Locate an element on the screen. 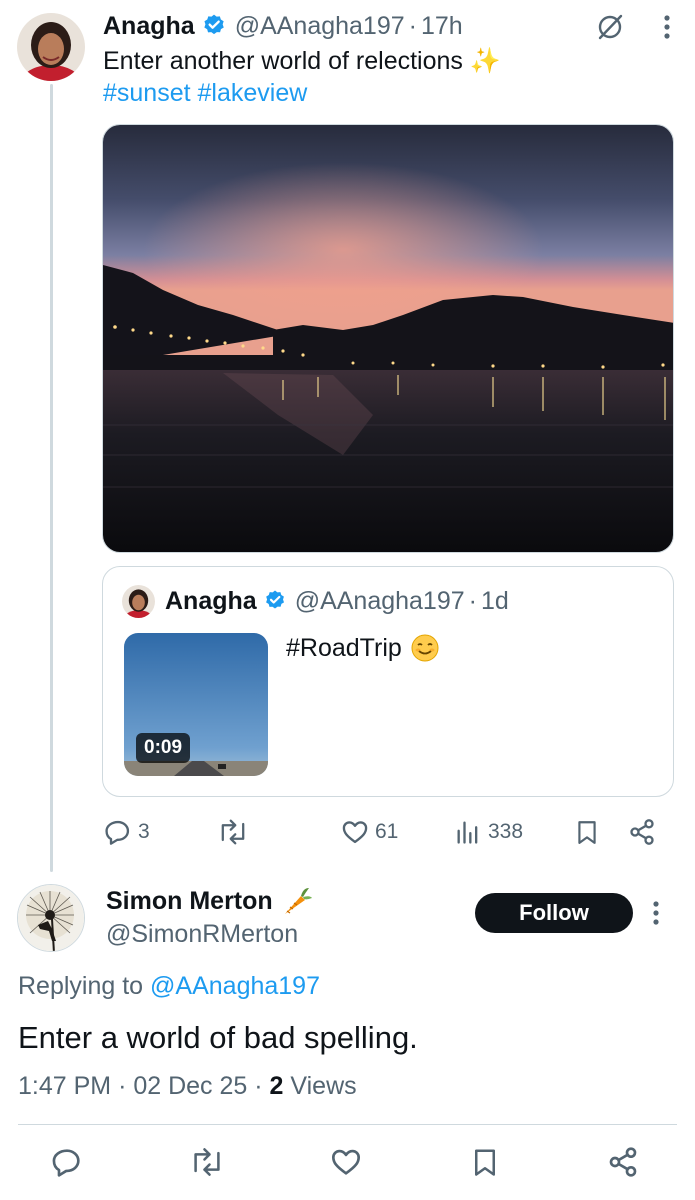 This screenshot has width=695, height=1200. smiling-face-emoji-icon is located at coordinates (425, 648).